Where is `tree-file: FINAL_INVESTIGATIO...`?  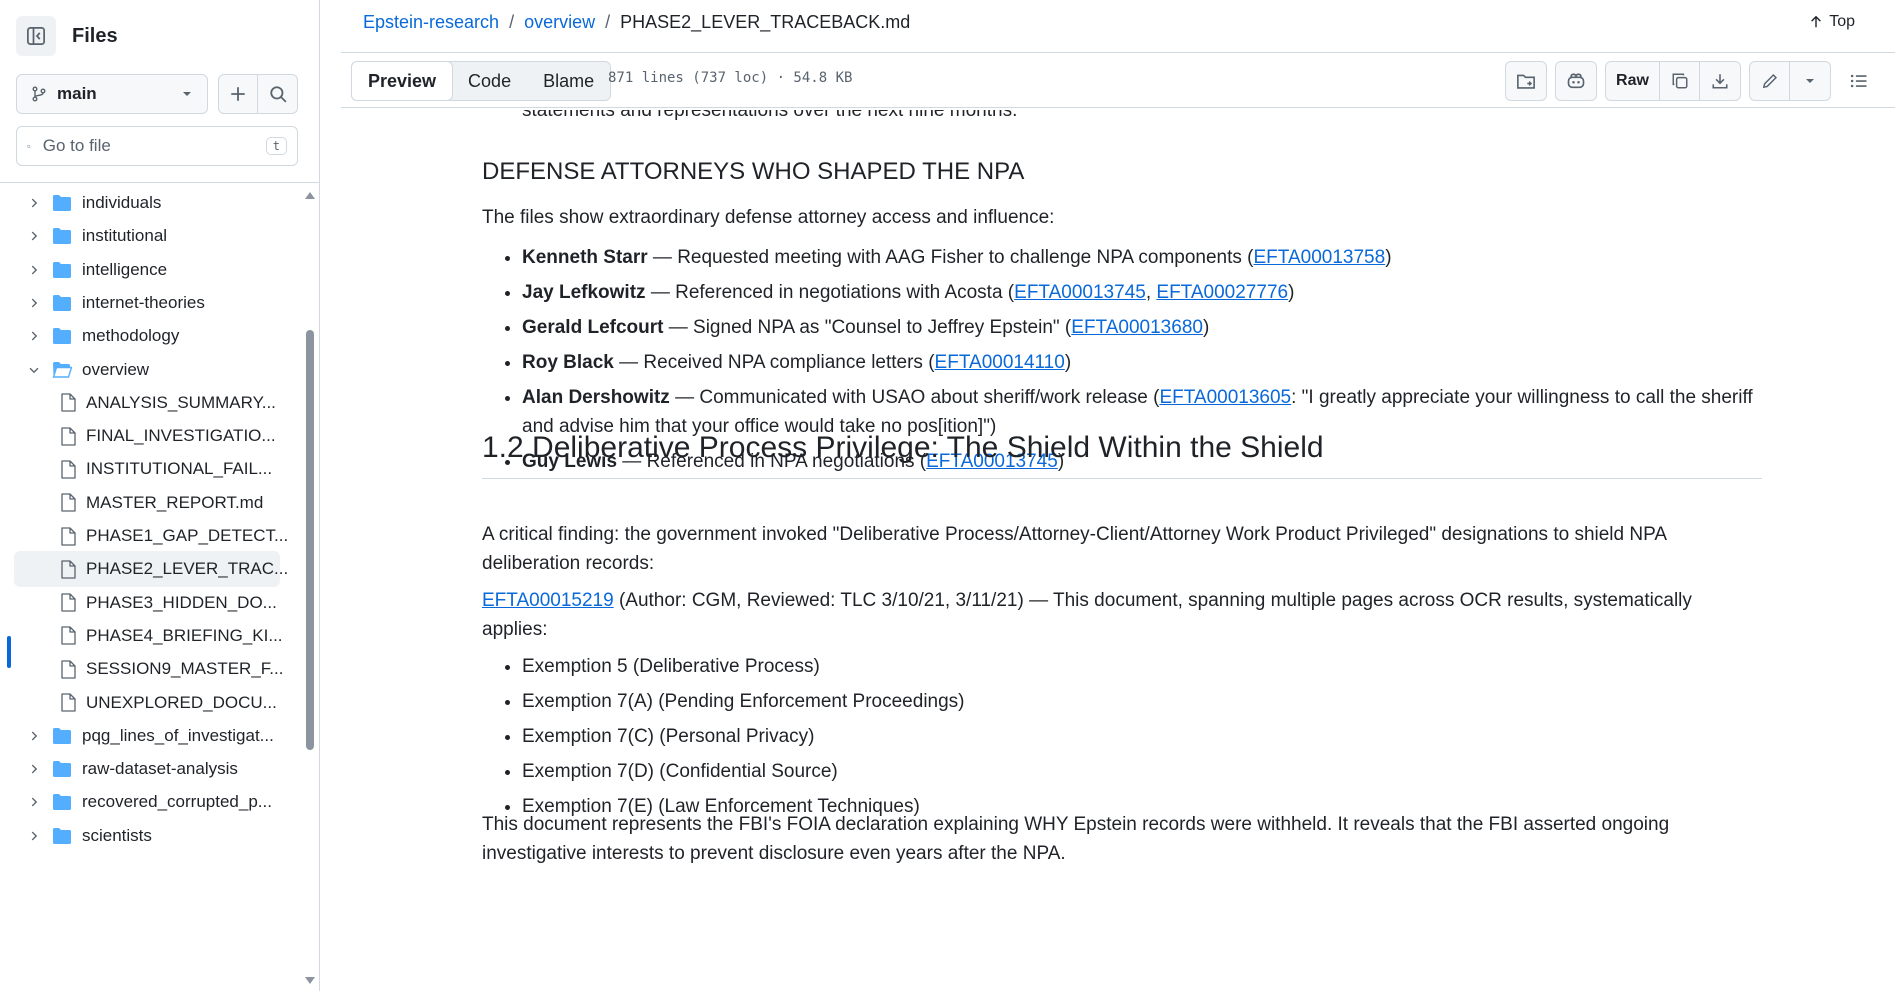 tree-file: FINAL_INVESTIGATIO... is located at coordinates (147, 436).